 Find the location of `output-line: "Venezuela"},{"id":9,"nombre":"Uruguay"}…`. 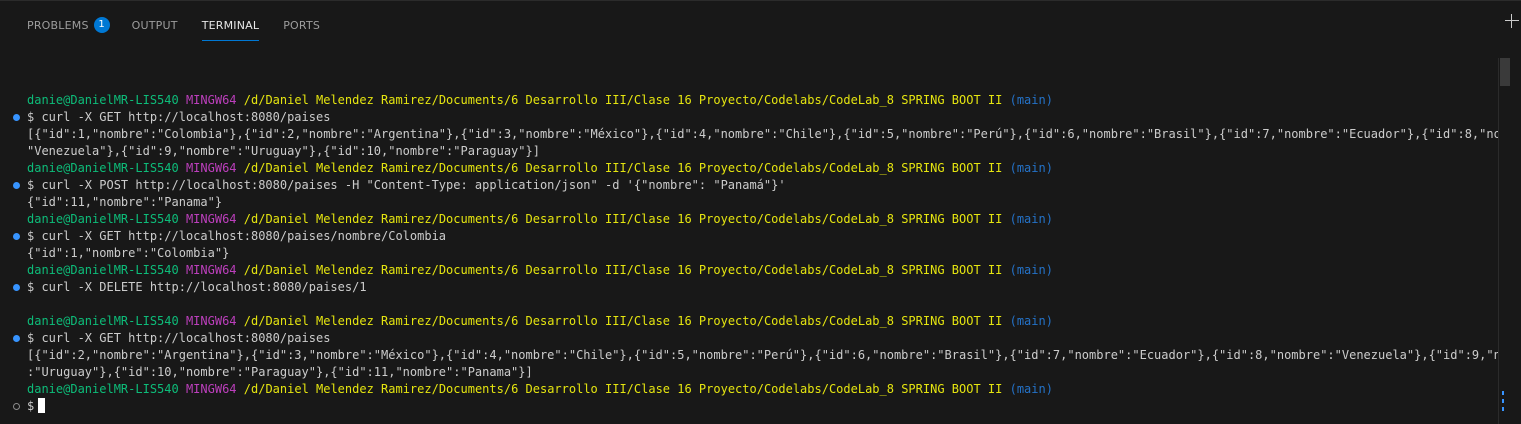

output-line: "Venezuela"},{"id":9,"nombre":"Uruguay"}… is located at coordinates (283, 151).